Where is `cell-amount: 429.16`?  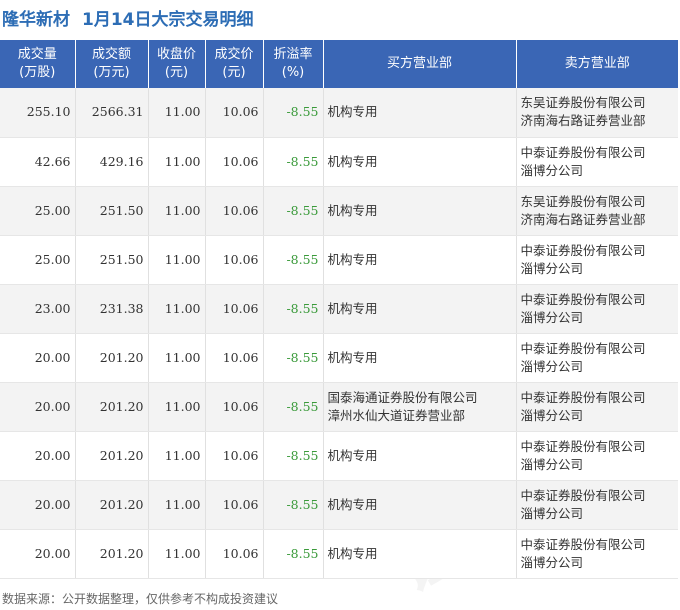 cell-amount: 429.16 is located at coordinates (112, 162).